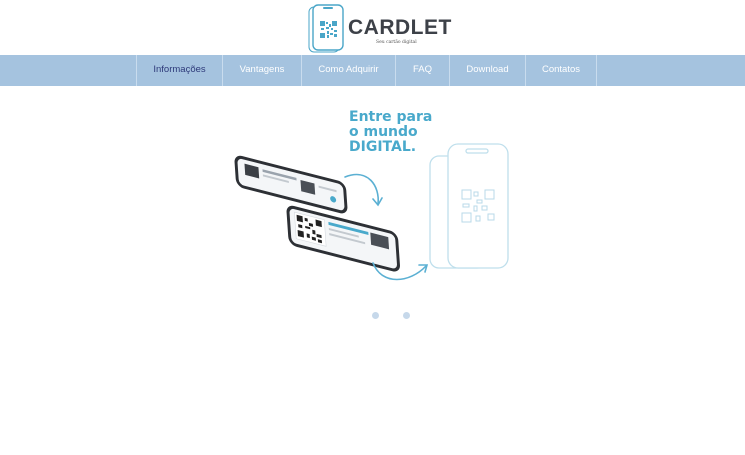 The width and height of the screenshot is (745, 455). I want to click on nav-item-informacoes: Informações, so click(179, 70).